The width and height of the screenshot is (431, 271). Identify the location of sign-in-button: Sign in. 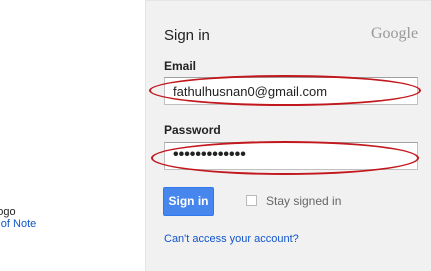
(188, 201).